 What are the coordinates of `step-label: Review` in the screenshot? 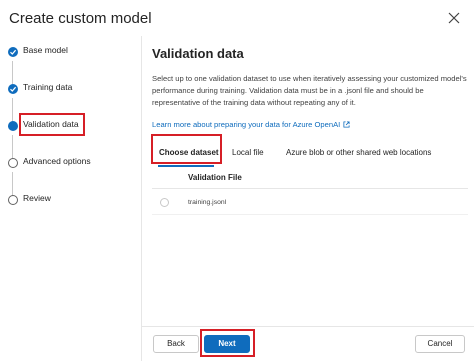 It's located at (37, 198).